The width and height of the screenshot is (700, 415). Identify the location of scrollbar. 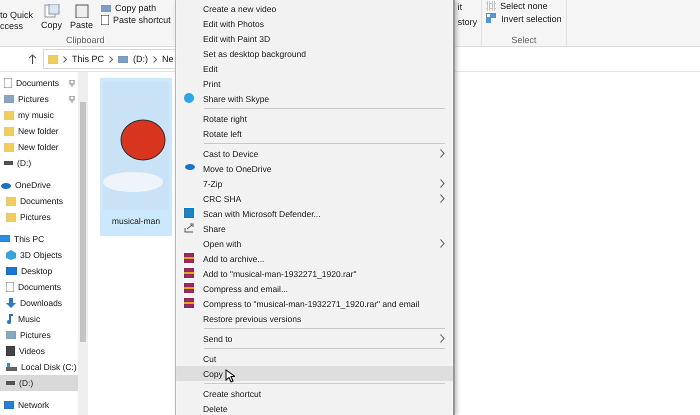
(83, 243).